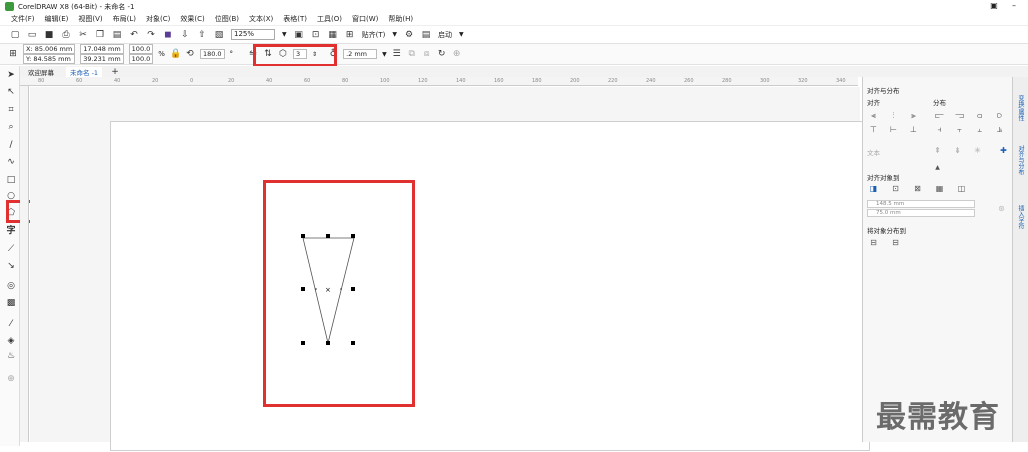 The height and width of the screenshot is (452, 1028). Describe the element at coordinates (412, 54) in the screenshot. I see `to-front-icon: ⧉` at that location.